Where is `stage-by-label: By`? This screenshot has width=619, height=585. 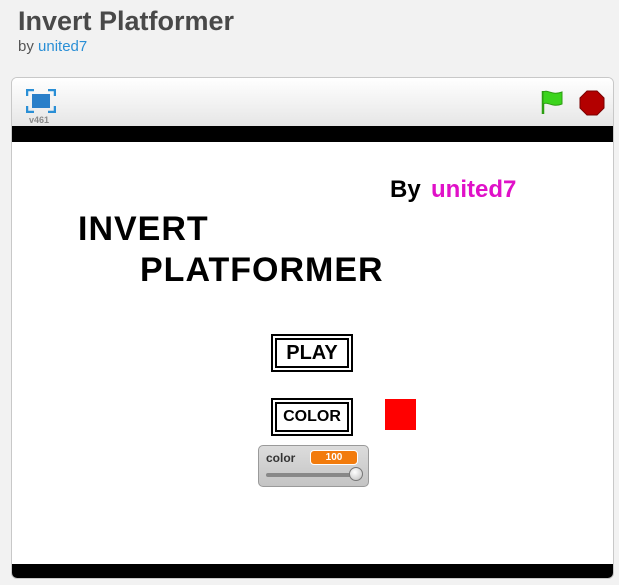 stage-by-label: By is located at coordinates (405, 189).